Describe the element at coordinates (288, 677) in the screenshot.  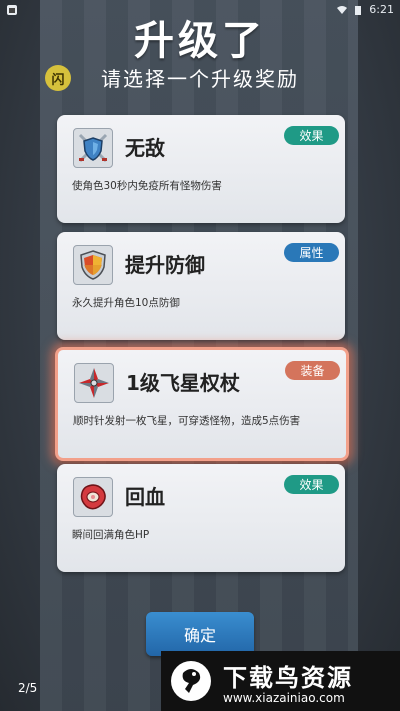
I see `watermark-title: 下载鸟资源` at that location.